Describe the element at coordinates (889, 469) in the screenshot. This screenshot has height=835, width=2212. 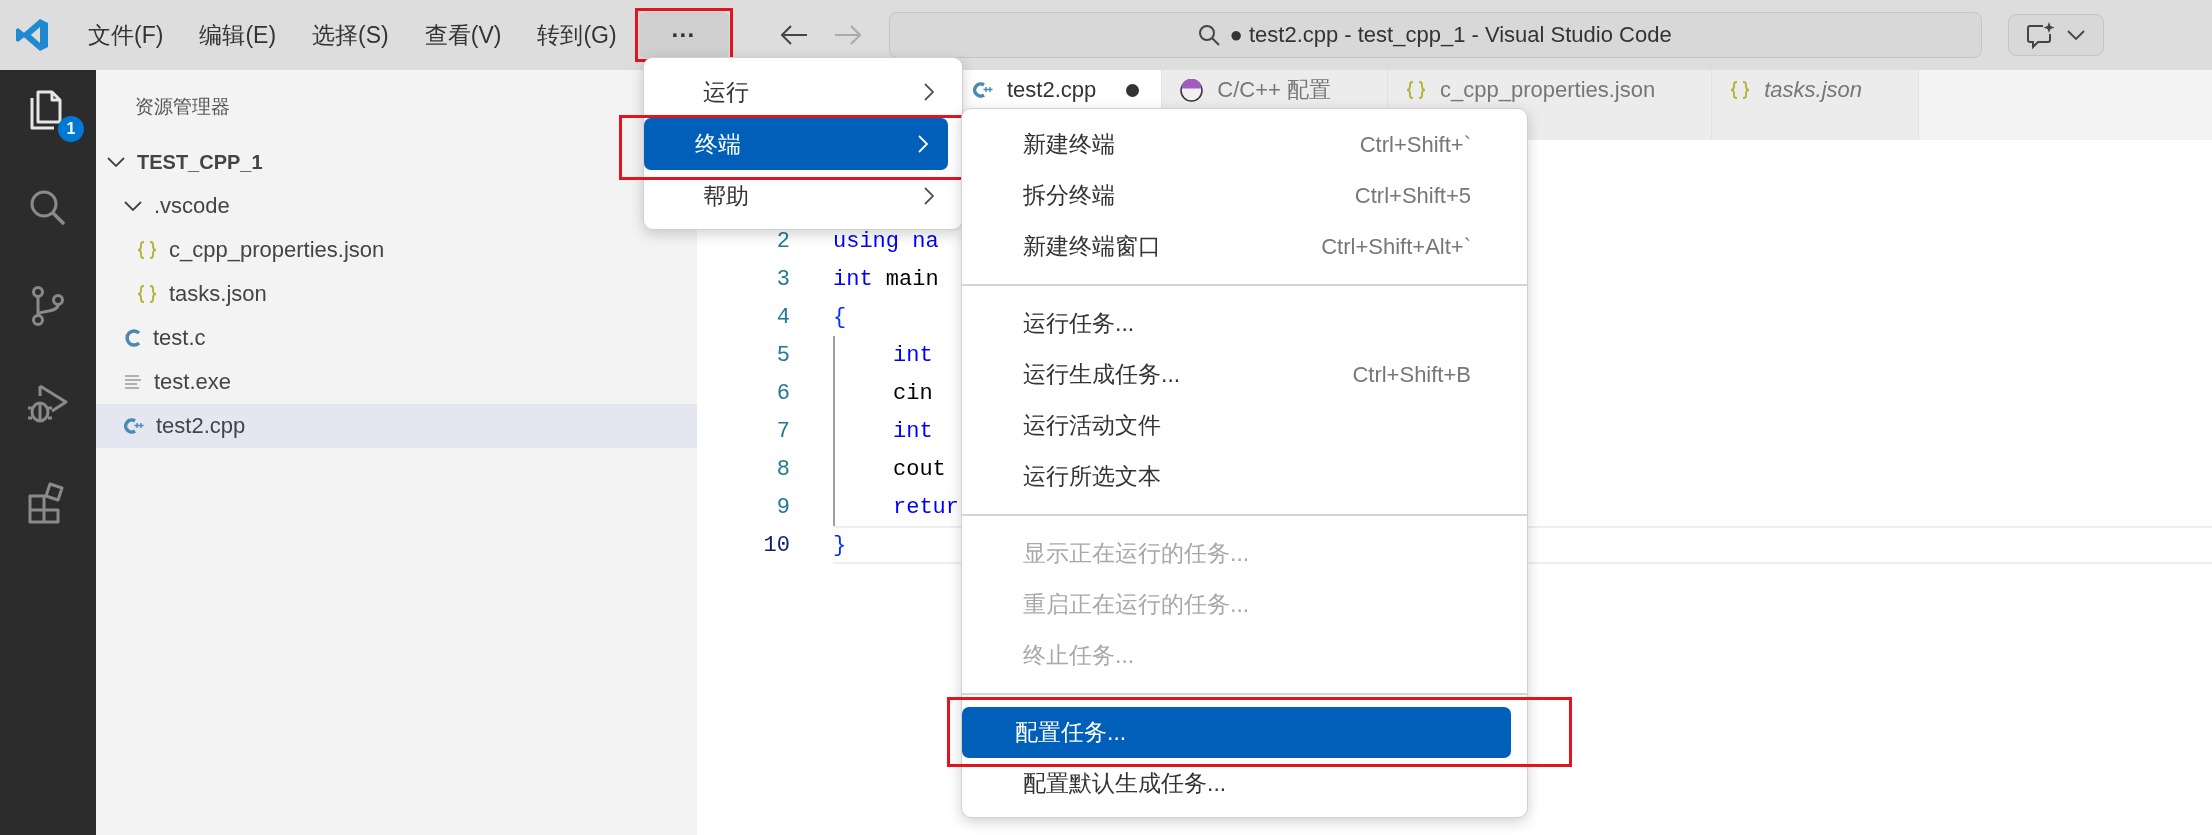
I see `code-line: cout` at that location.